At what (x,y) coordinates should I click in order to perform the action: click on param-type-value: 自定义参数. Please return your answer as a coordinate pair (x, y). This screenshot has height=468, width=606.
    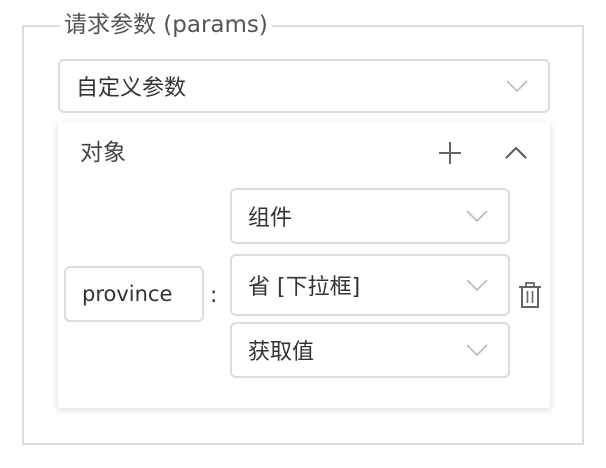
    Looking at the image, I should click on (131, 88).